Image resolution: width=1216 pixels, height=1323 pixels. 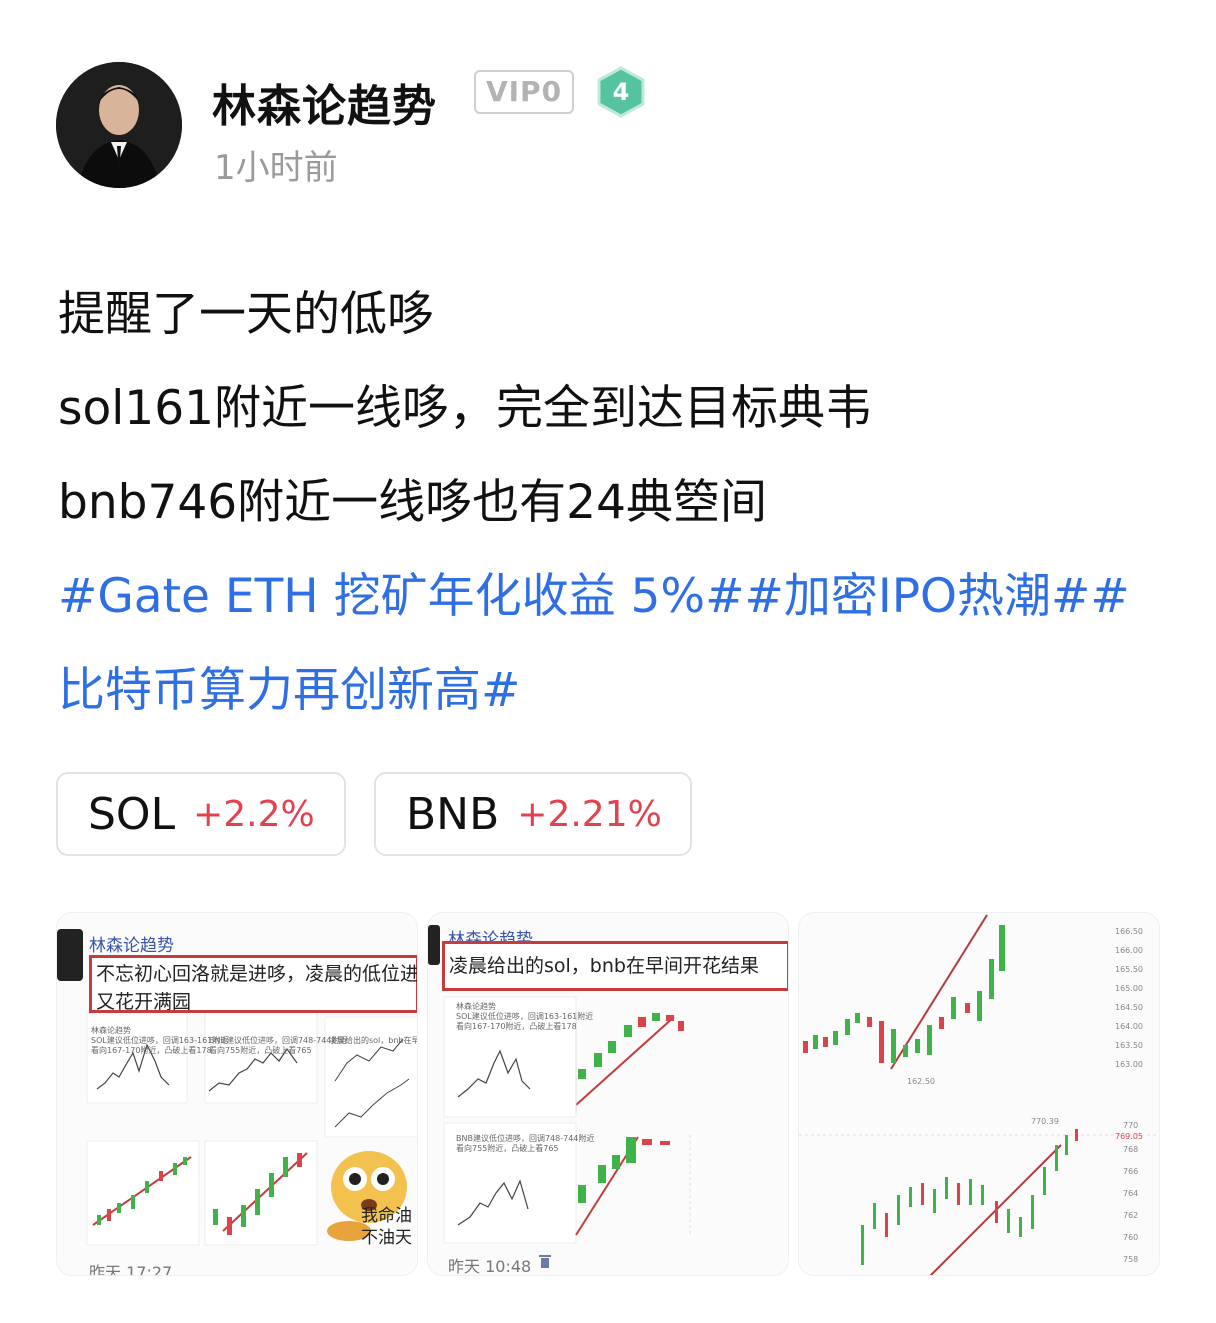 I want to click on axis-tick: 758, so click(x=1131, y=1259).